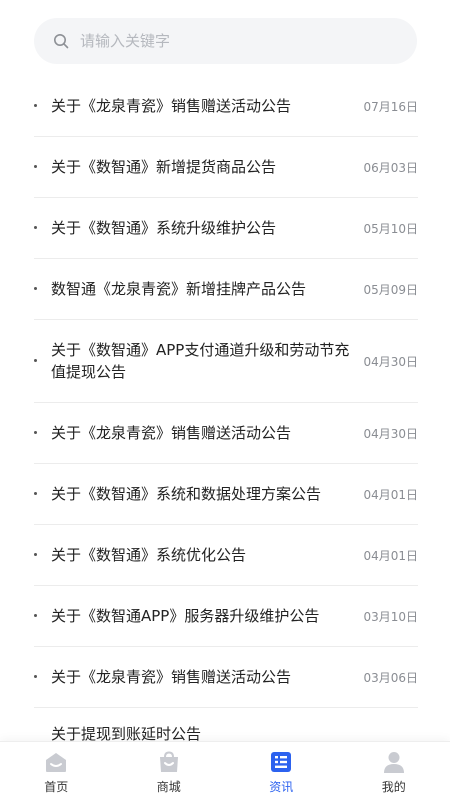  I want to click on user-icon, so click(394, 762).